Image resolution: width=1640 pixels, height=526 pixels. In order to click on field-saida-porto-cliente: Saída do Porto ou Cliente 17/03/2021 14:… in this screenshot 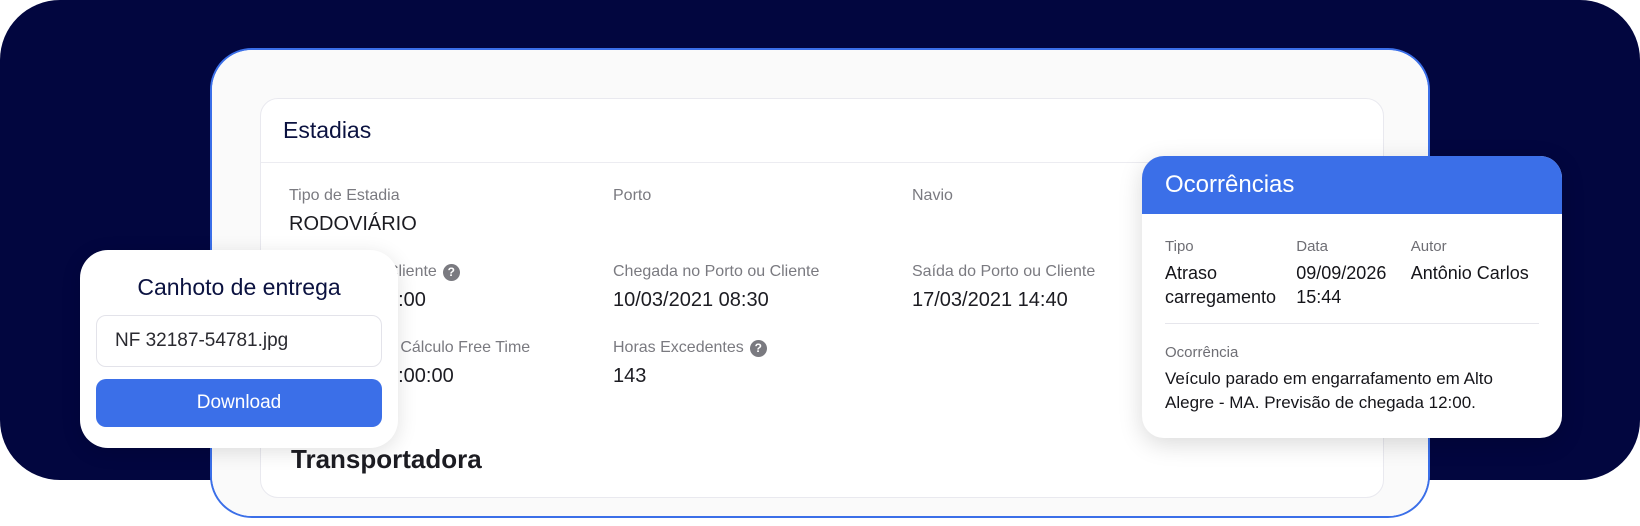, I will do `click(1003, 287)`.